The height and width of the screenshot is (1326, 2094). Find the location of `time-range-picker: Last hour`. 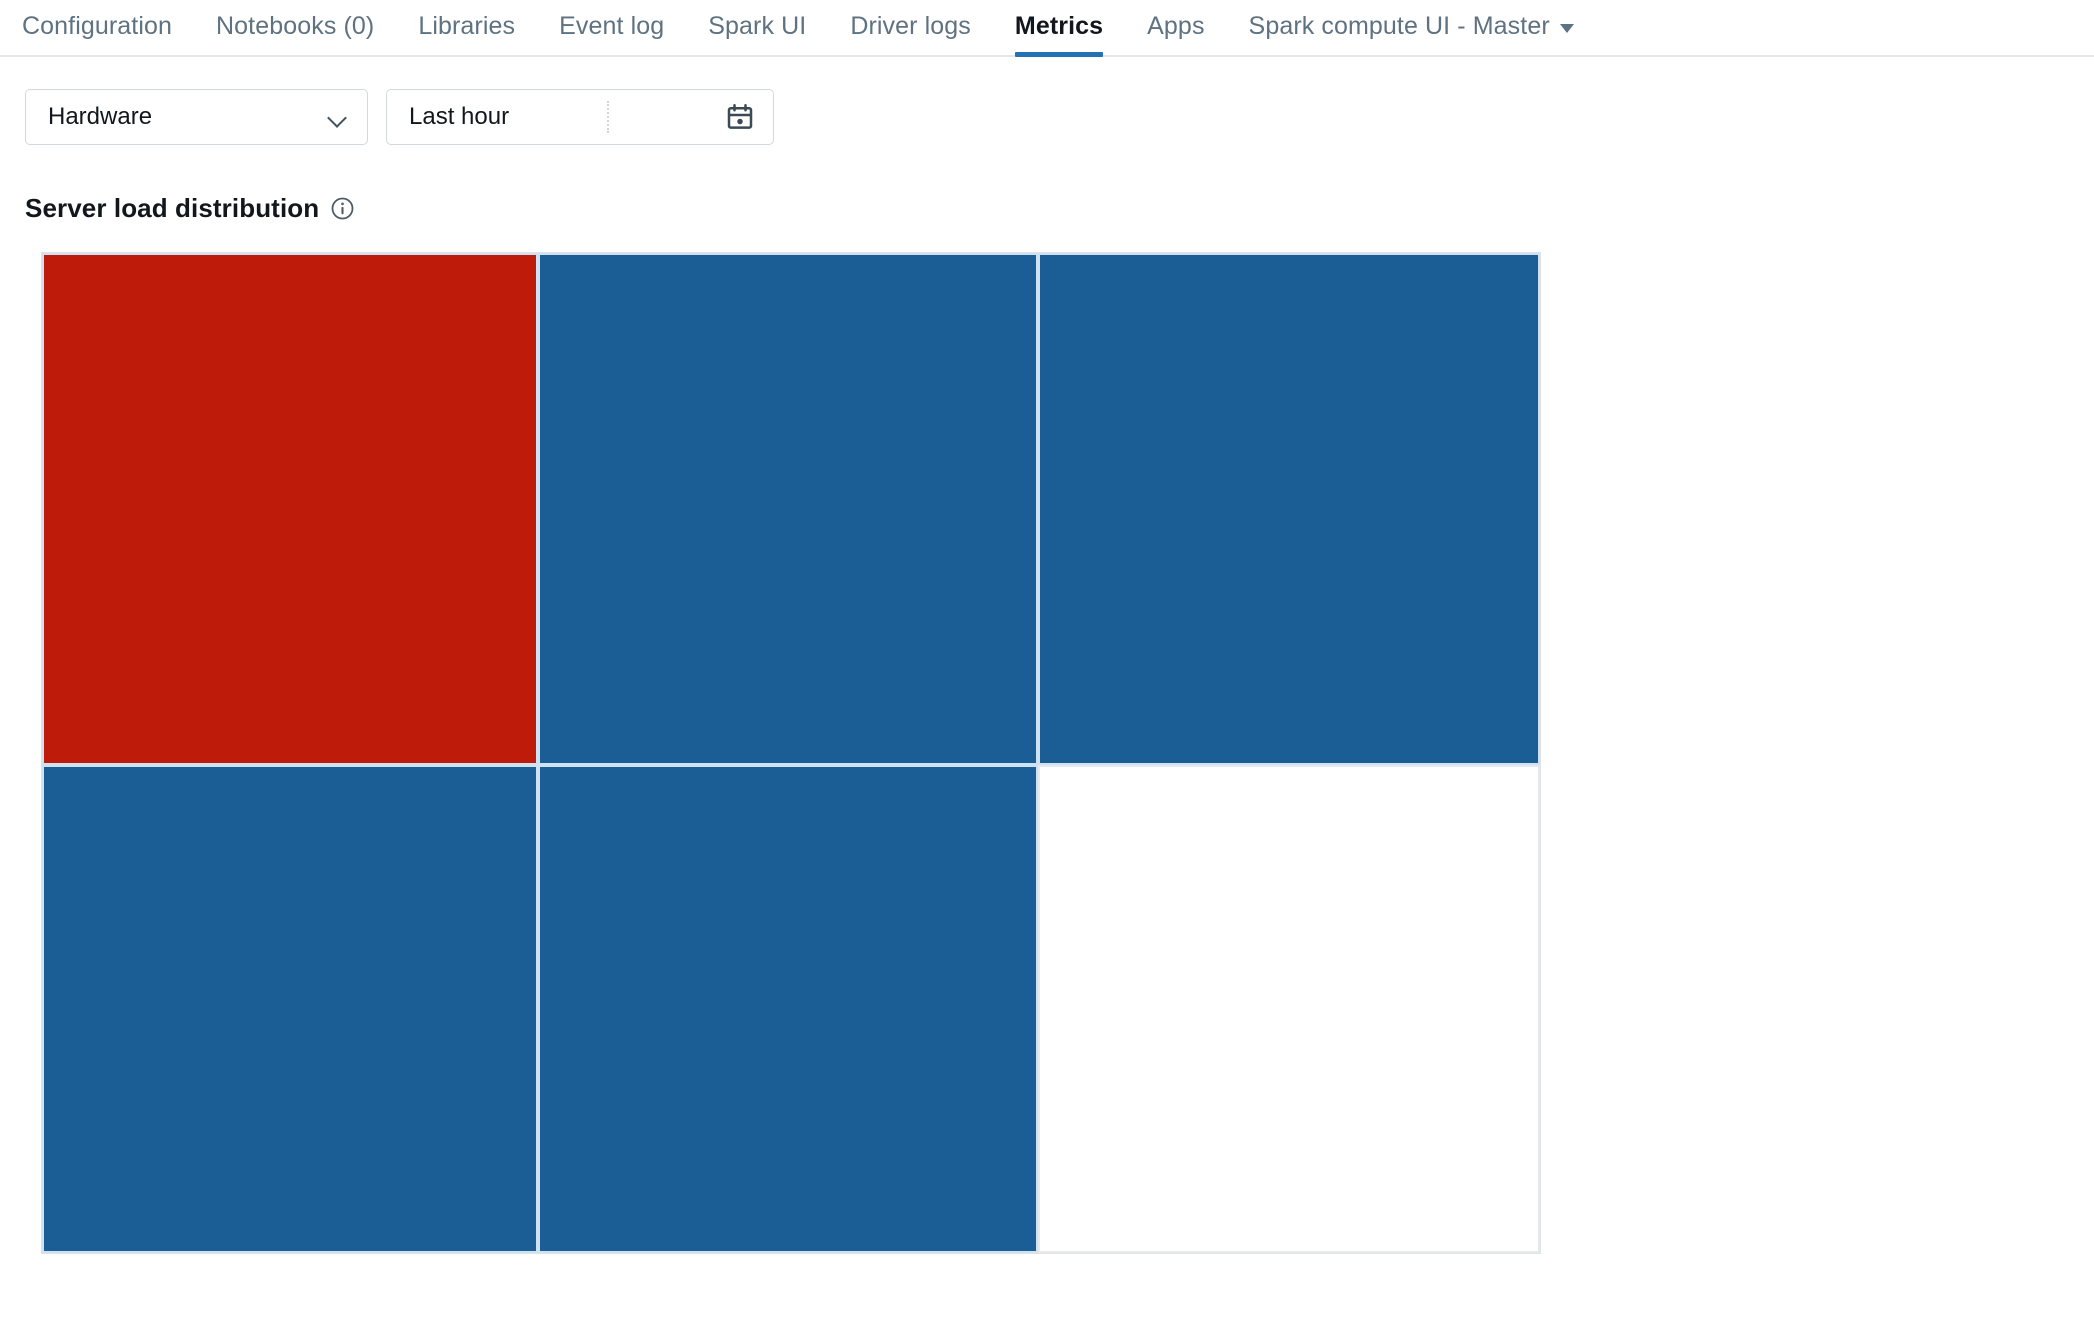

time-range-picker: Last hour is located at coordinates (580, 117).